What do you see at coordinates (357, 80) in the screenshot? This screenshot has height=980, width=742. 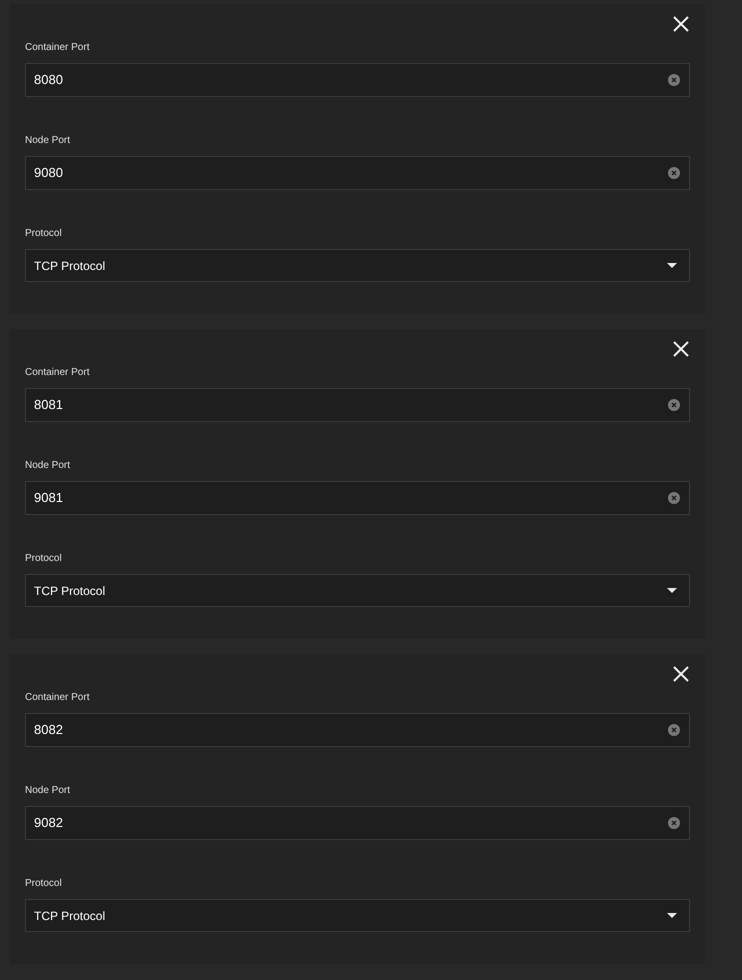 I see `input-field: 8080` at bounding box center [357, 80].